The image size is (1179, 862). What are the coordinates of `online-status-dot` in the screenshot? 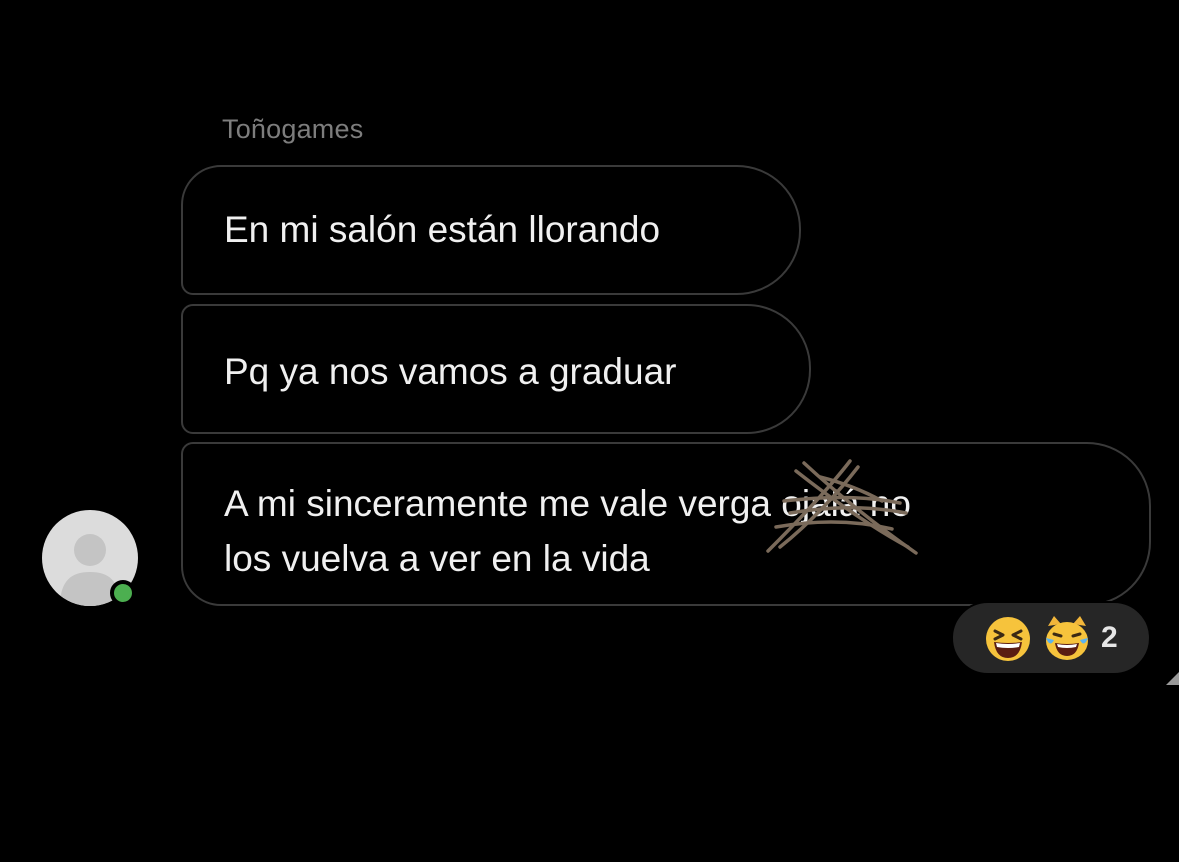 It's located at (123, 593).